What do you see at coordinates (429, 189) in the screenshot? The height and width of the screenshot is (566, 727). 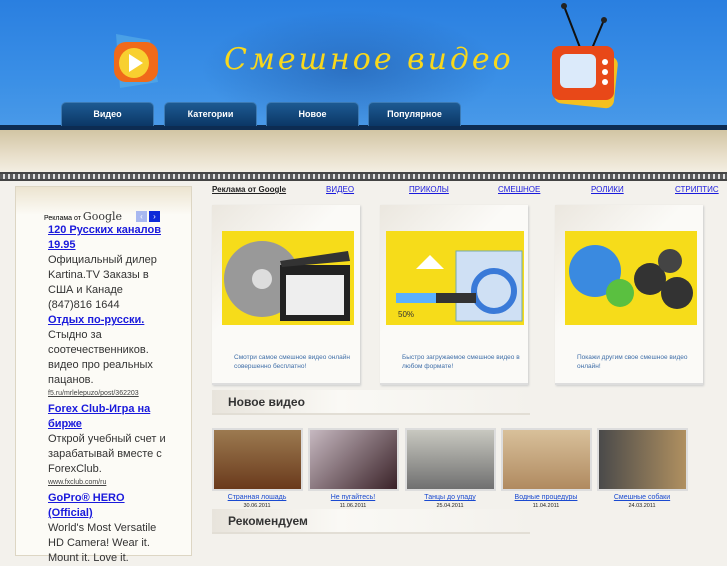 I see `link-jokes: ПРИКОЛЫ` at bounding box center [429, 189].